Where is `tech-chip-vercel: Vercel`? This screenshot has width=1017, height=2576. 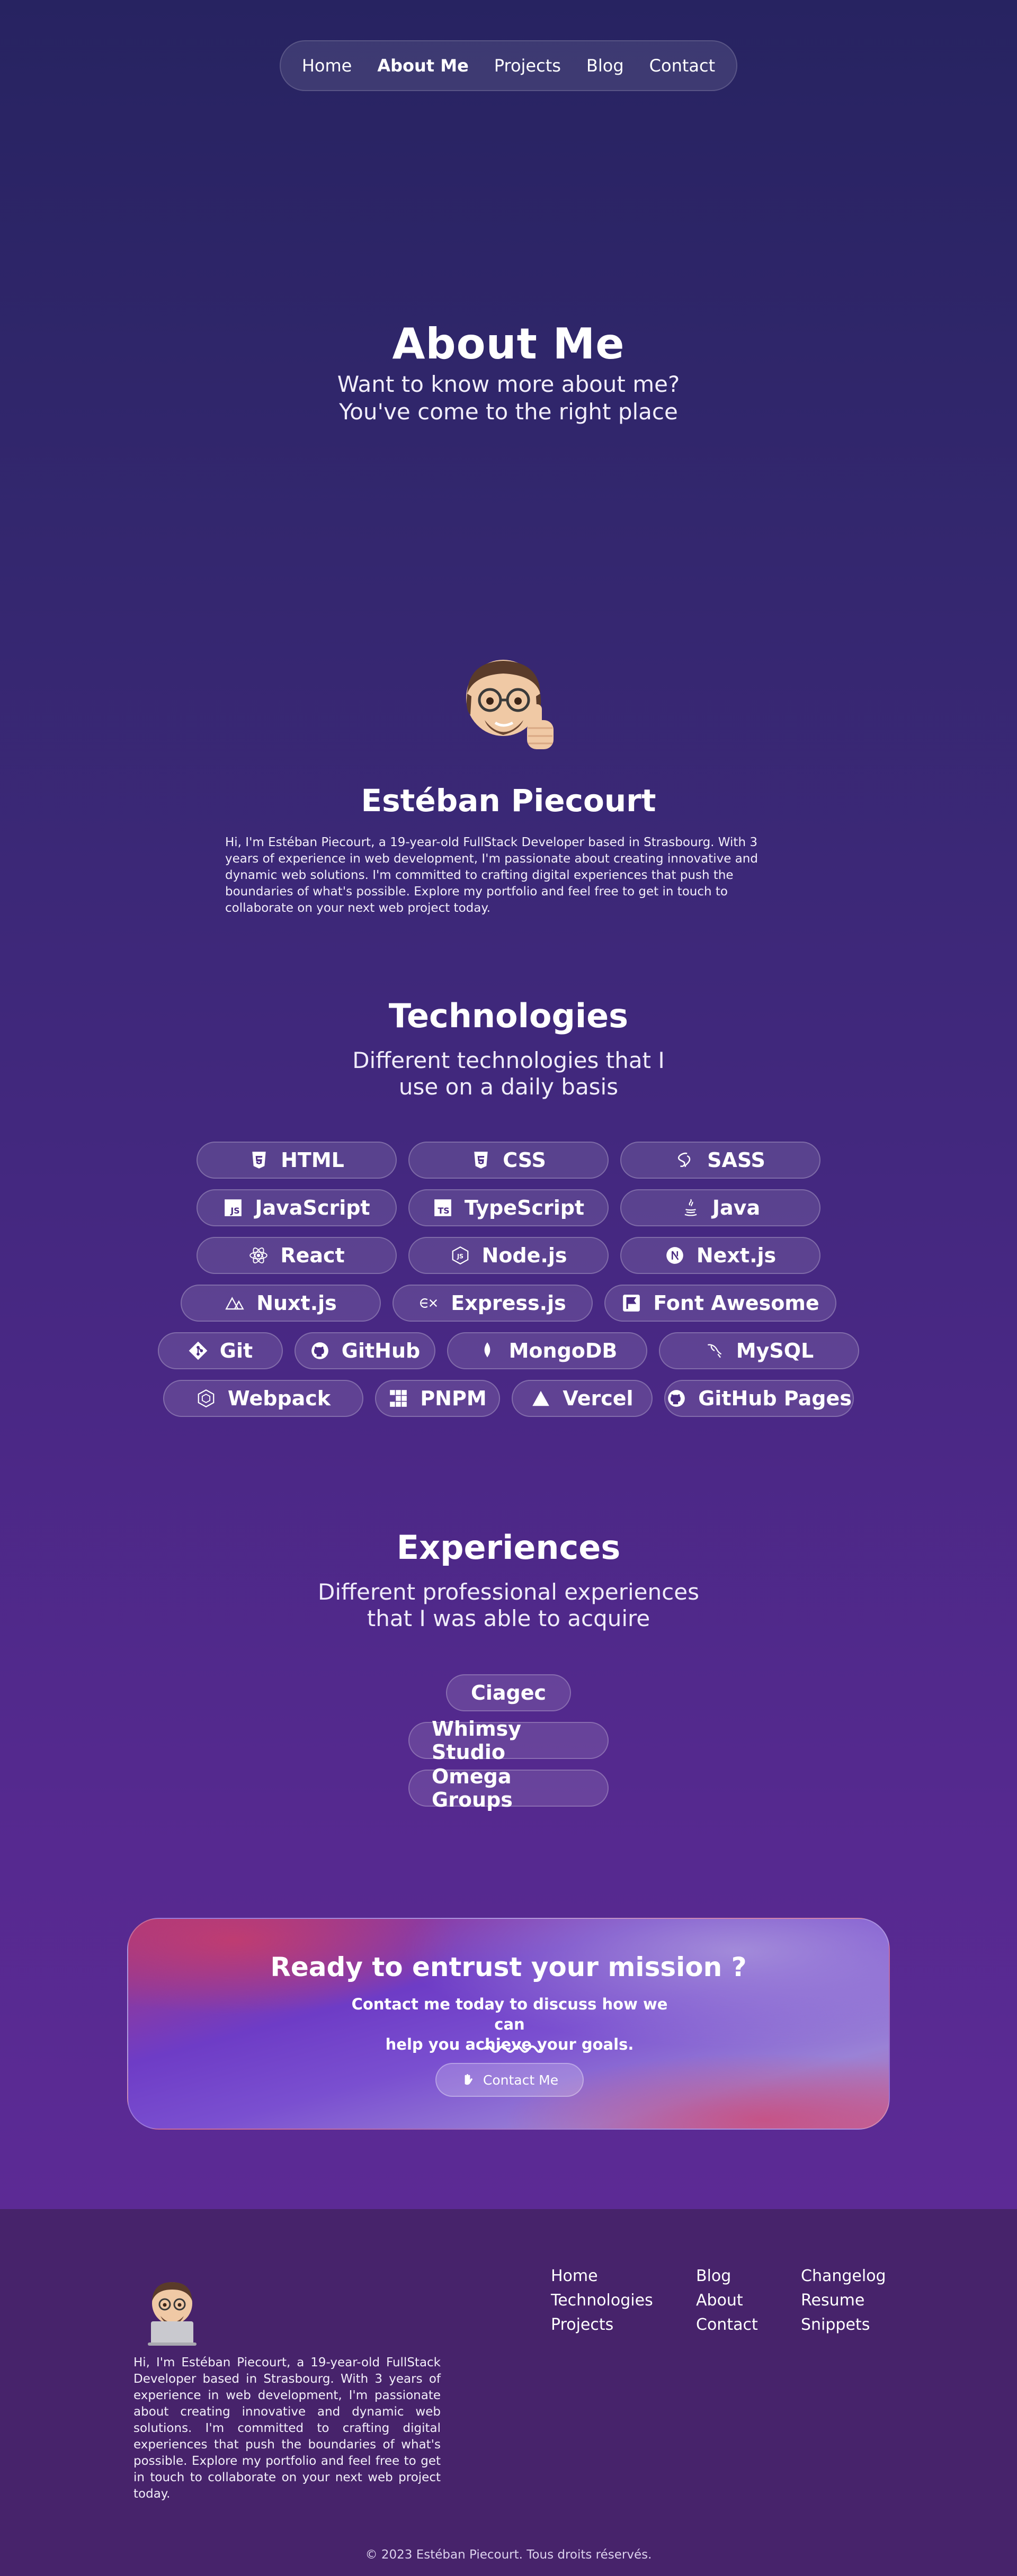 tech-chip-vercel: Vercel is located at coordinates (582, 1398).